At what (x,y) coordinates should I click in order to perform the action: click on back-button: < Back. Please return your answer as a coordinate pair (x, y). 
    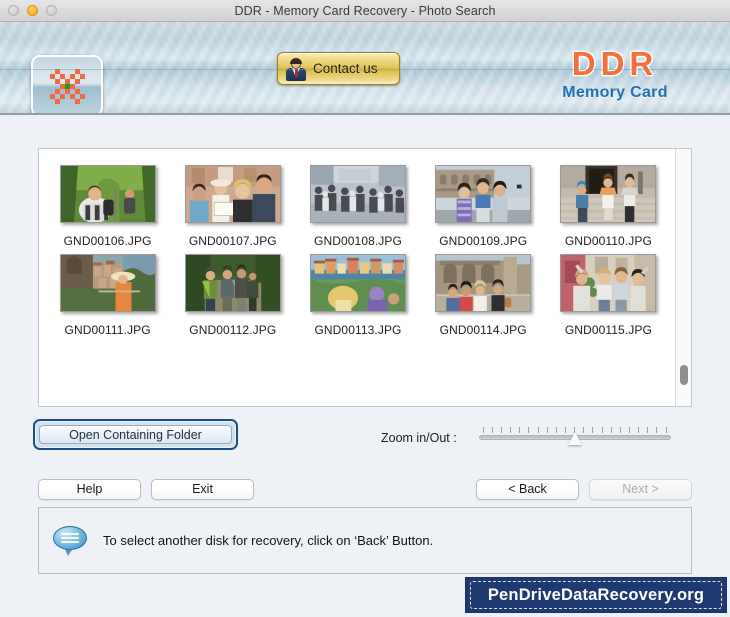
    Looking at the image, I should click on (527, 489).